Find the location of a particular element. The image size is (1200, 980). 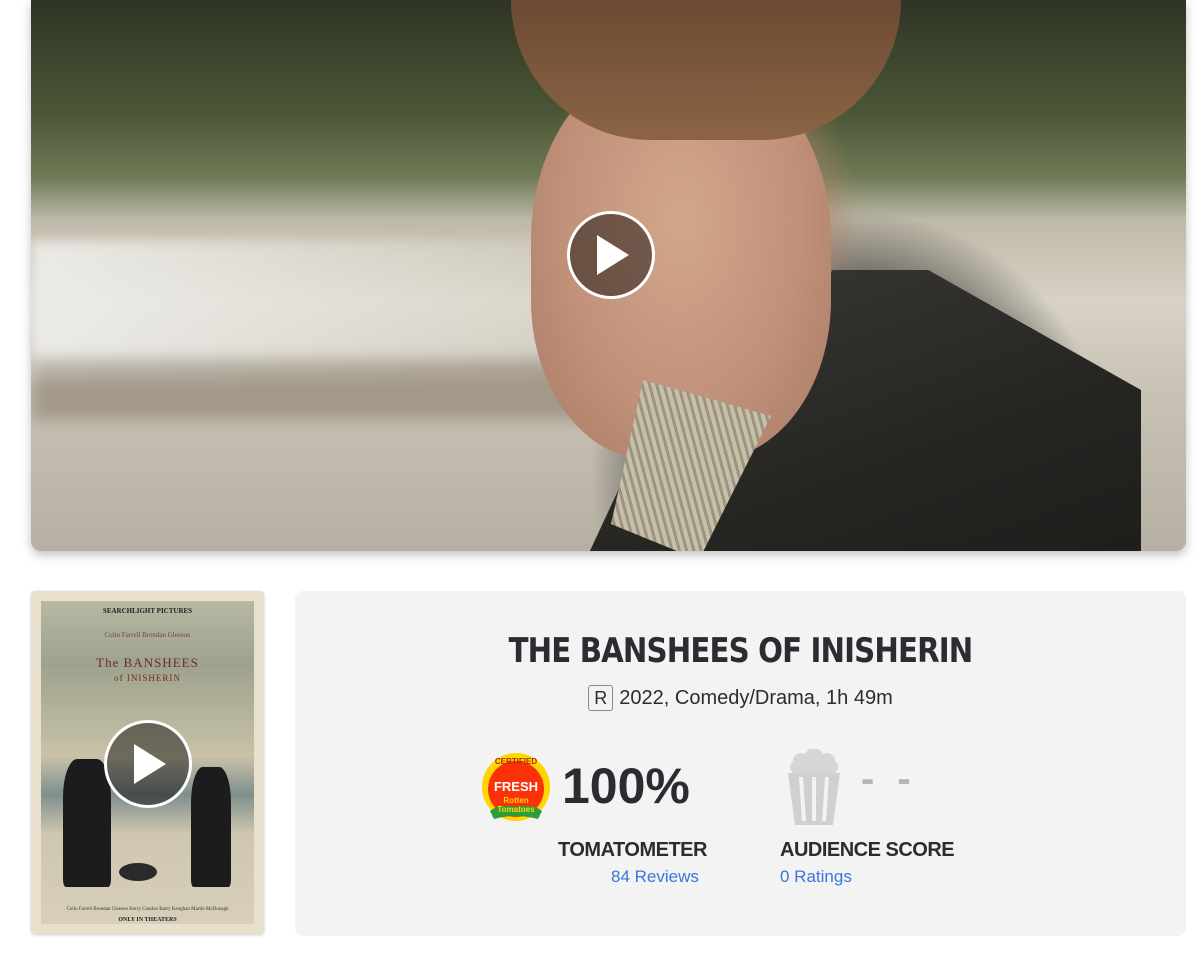

poster-figure-left is located at coordinates (87, 823).